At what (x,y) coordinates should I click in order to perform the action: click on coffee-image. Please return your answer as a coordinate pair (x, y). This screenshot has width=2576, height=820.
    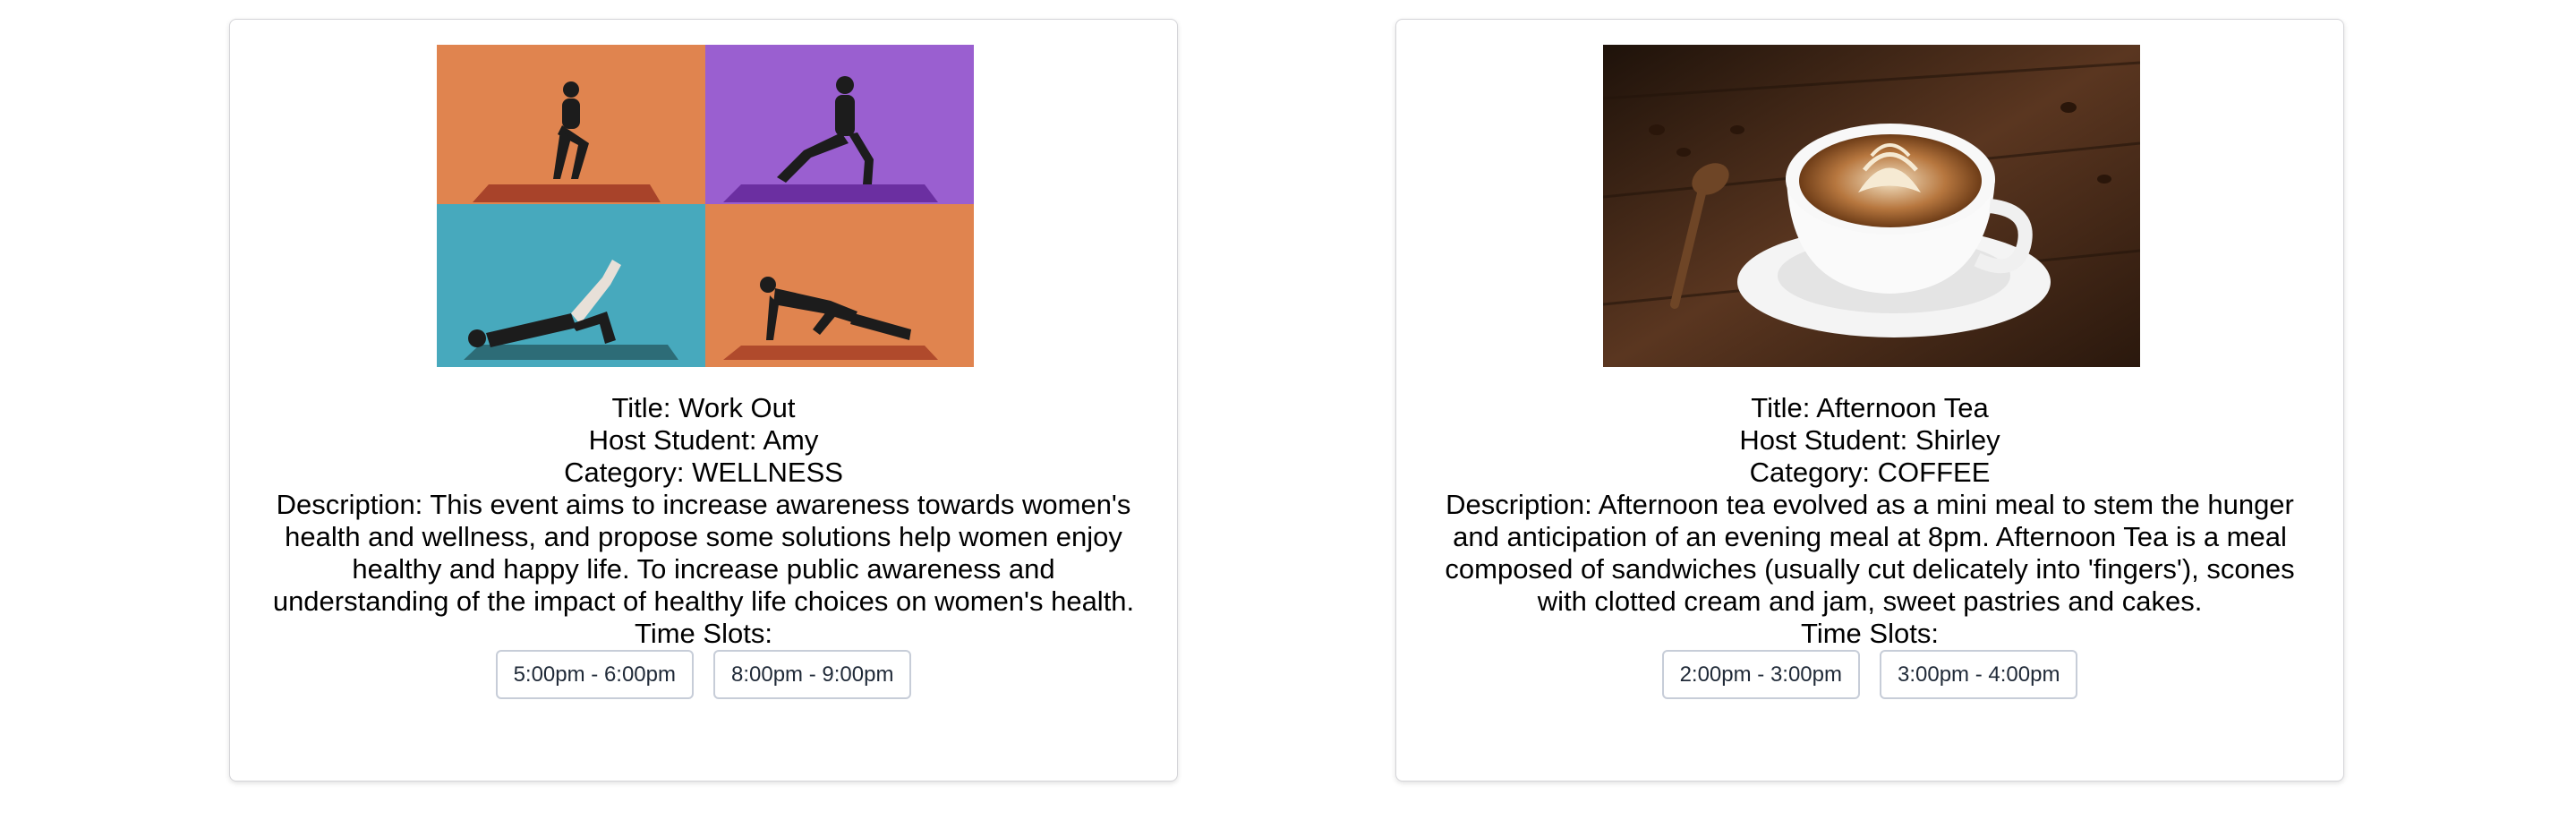
    Looking at the image, I should click on (1871, 206).